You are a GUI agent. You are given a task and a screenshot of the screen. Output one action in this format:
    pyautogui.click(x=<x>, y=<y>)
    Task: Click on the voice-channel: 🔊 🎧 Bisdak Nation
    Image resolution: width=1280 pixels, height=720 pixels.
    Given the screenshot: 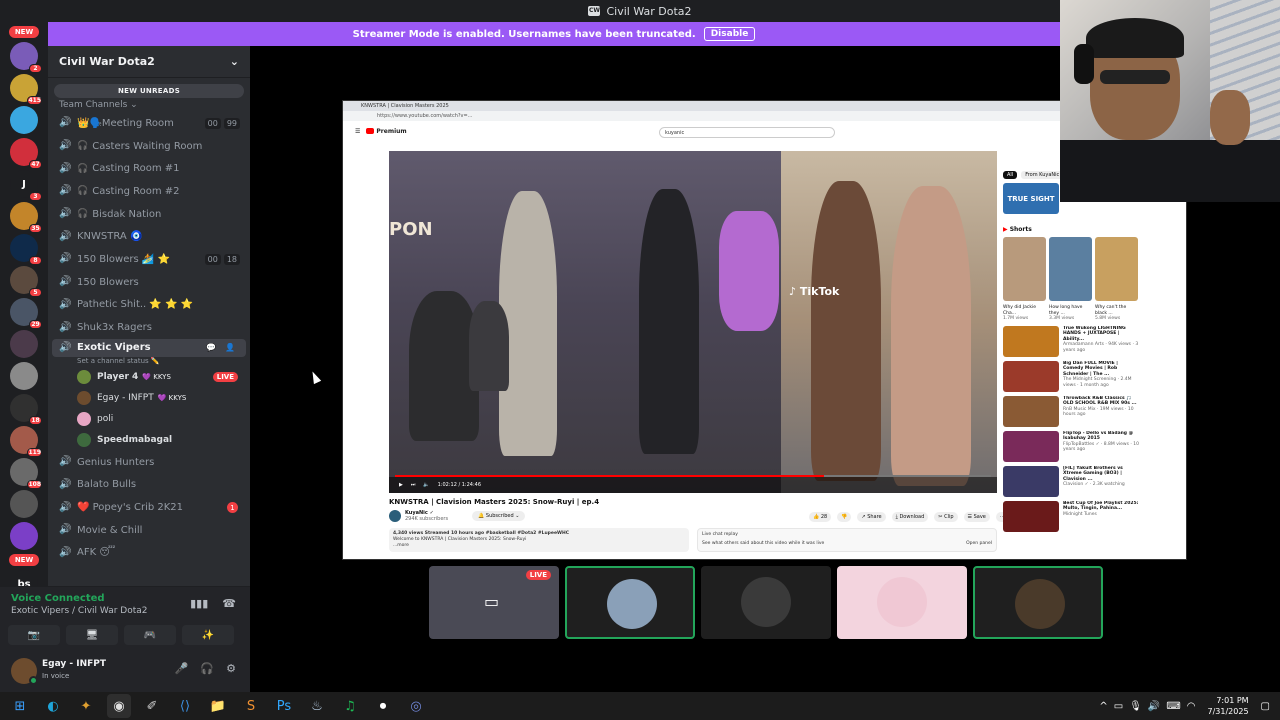 What is the action you would take?
    pyautogui.click(x=149, y=214)
    